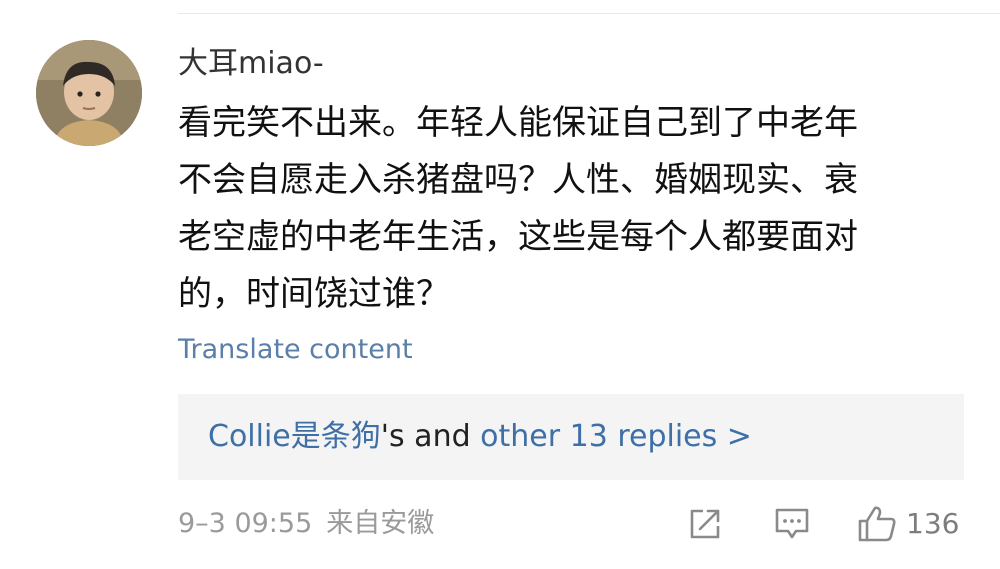 This screenshot has height=569, width=1000. Describe the element at coordinates (251, 64) in the screenshot. I see `username: 大耳miao-` at that location.